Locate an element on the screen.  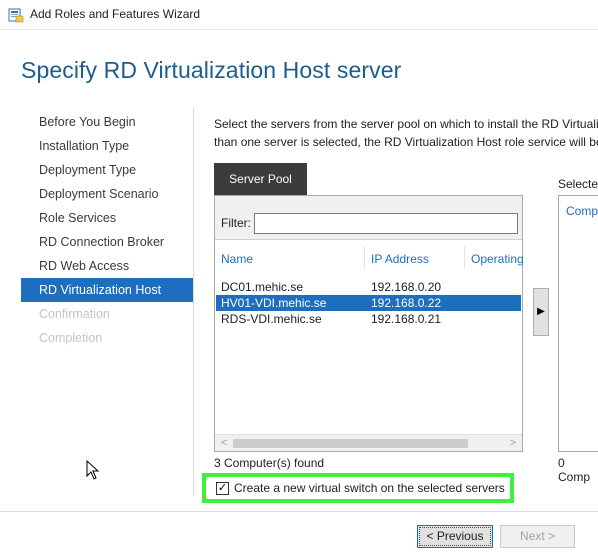
arrow-right-icon: ▶ is located at coordinates (541, 311).